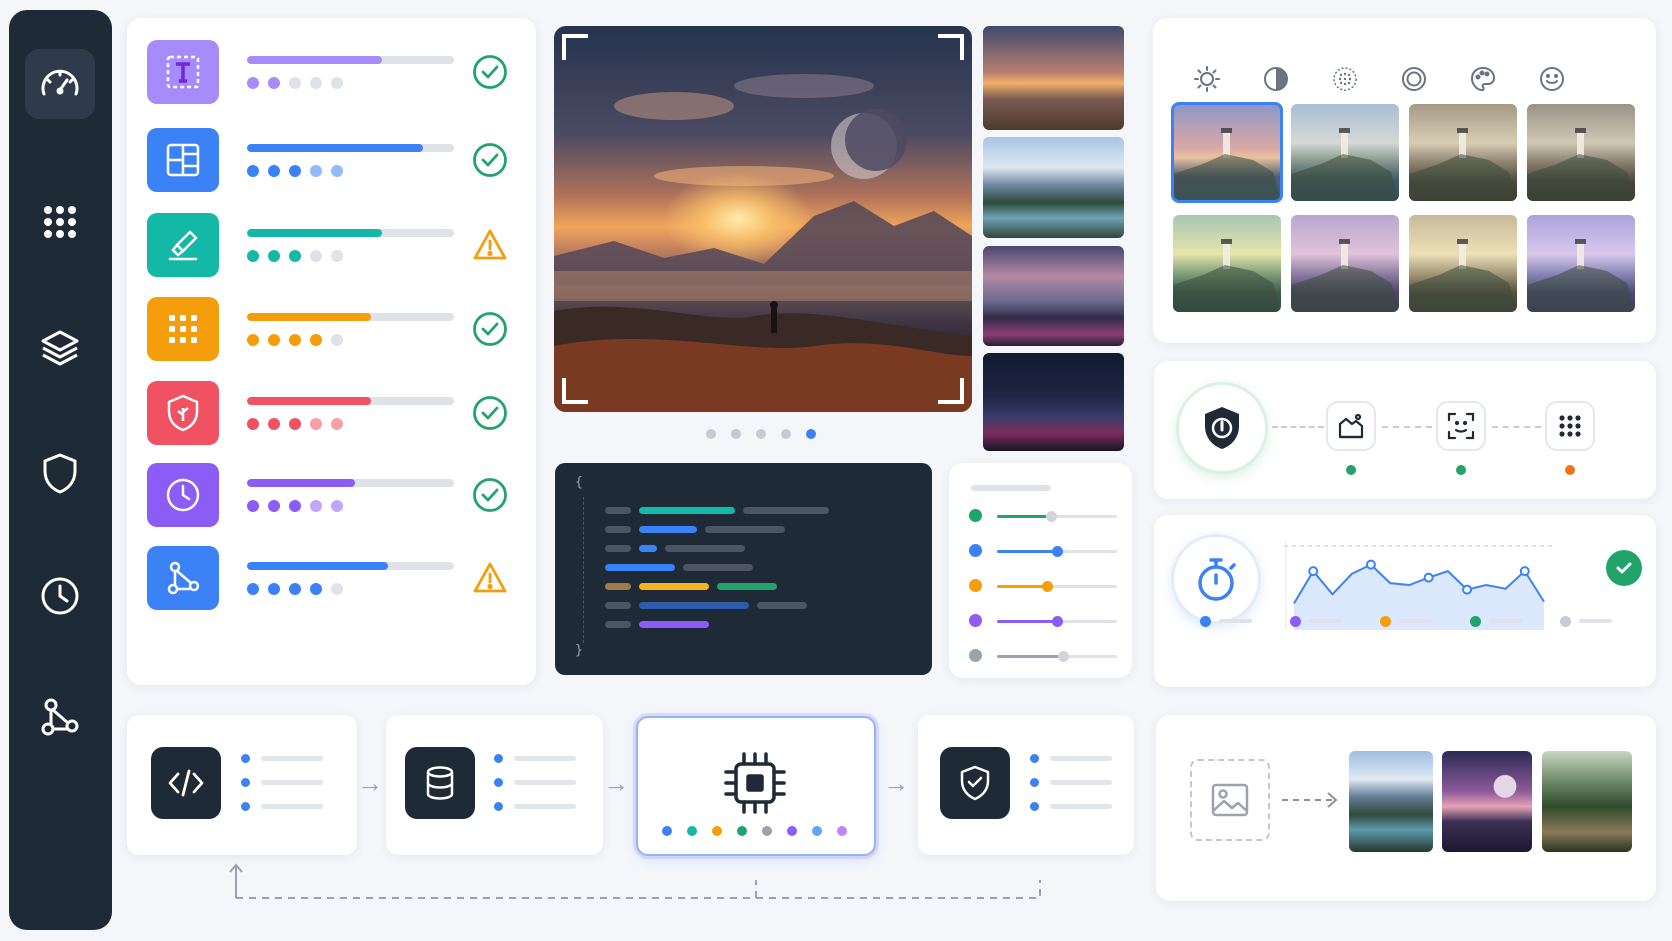 This screenshot has width=1672, height=941. I want to click on face-icon, so click(1552, 79).